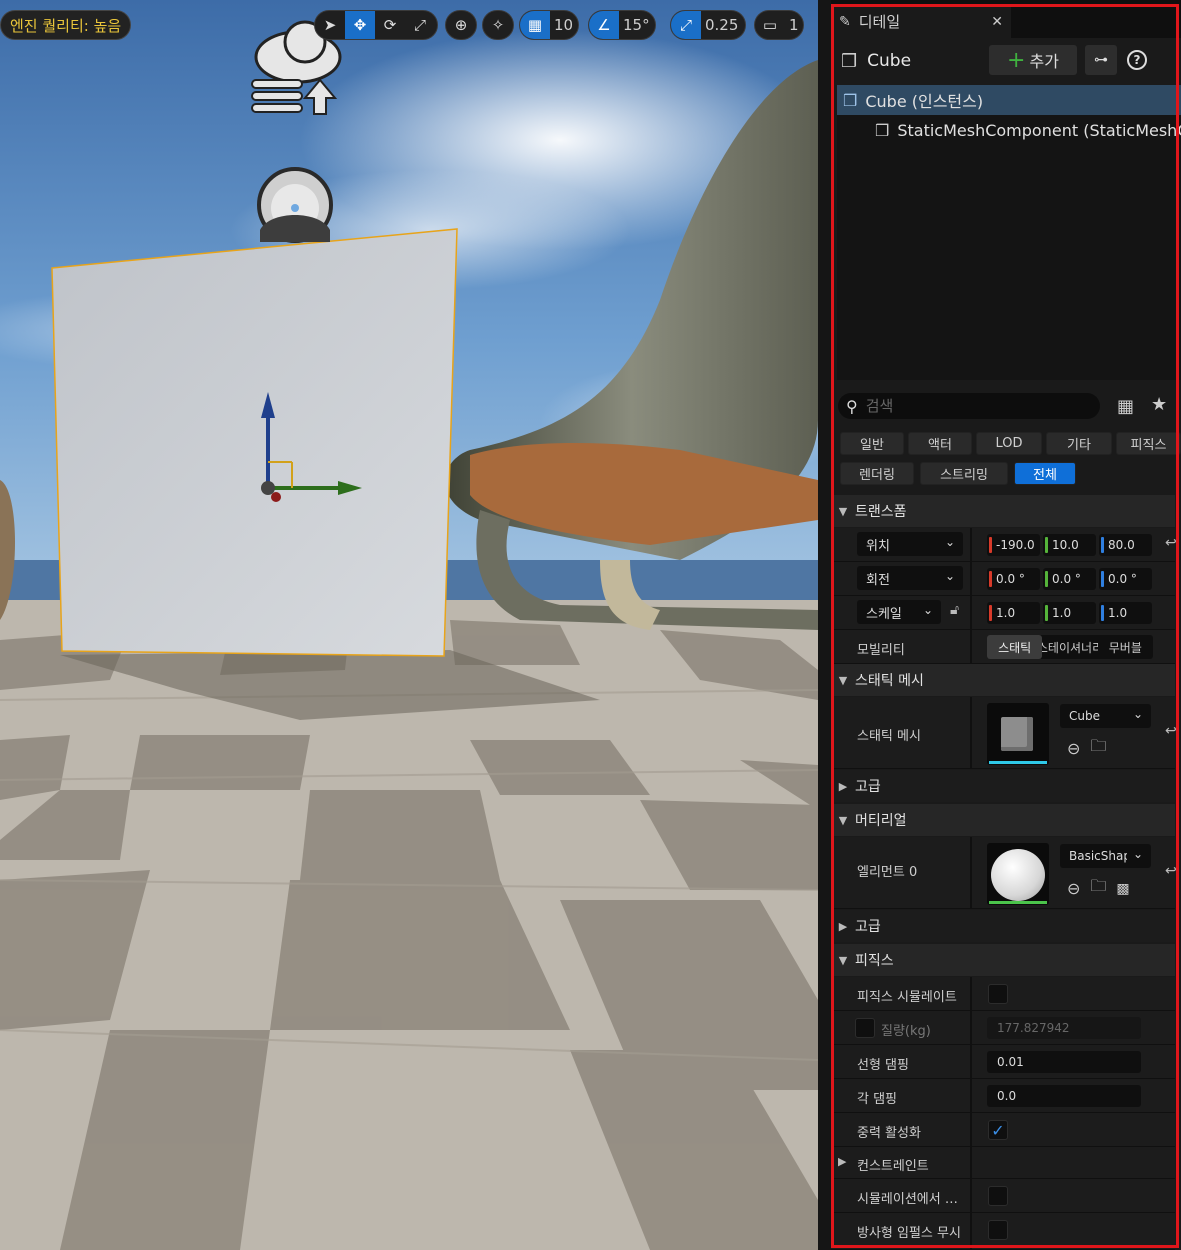 The image size is (1181, 1250). Describe the element at coordinates (1064, 1062) in the screenshot. I see `linear-damping-field: 0.01` at that location.